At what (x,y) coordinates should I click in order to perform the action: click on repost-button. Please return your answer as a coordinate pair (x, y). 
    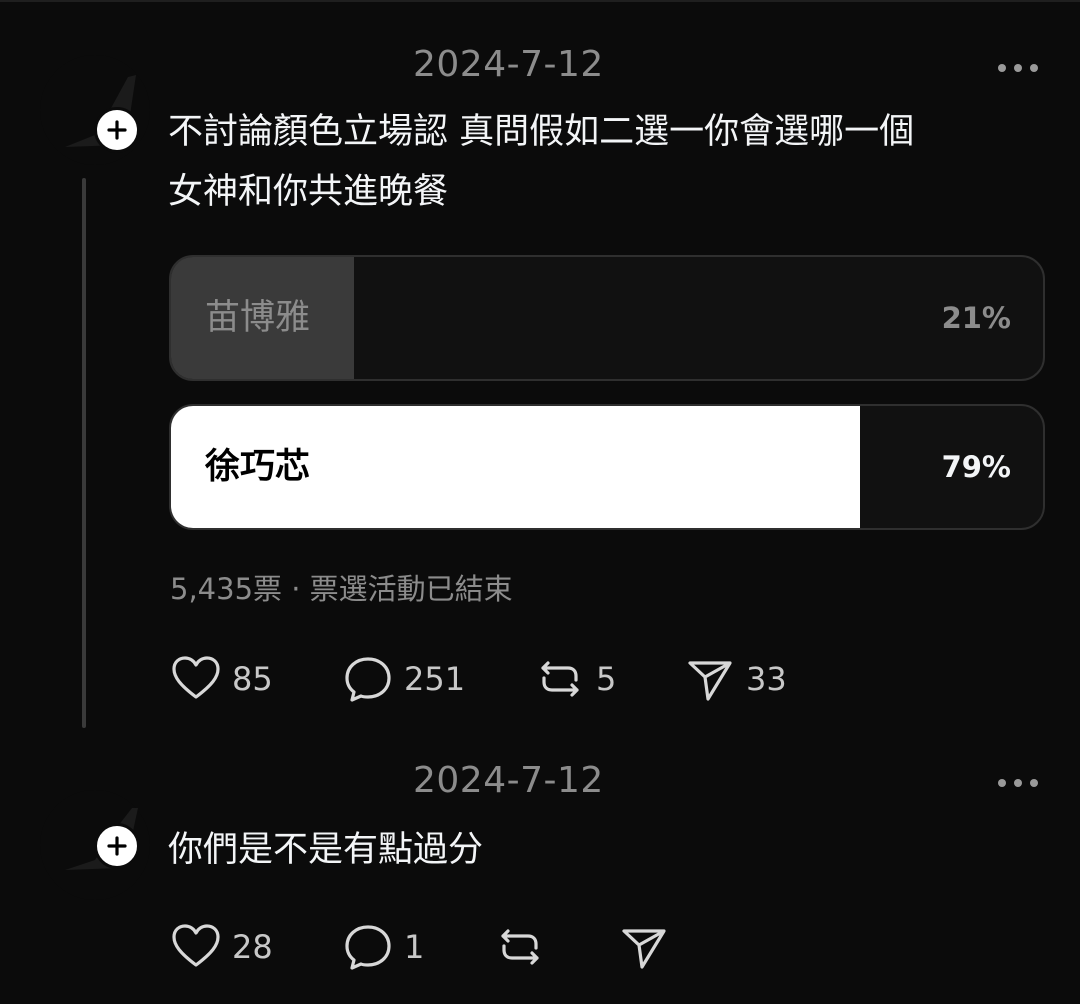
    Looking at the image, I should click on (556, 947).